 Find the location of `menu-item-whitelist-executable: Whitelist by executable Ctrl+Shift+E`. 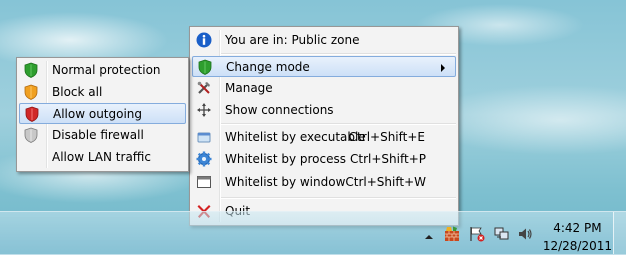

menu-item-whitelist-executable: Whitelist by executable Ctrl+Shift+E is located at coordinates (324, 137).